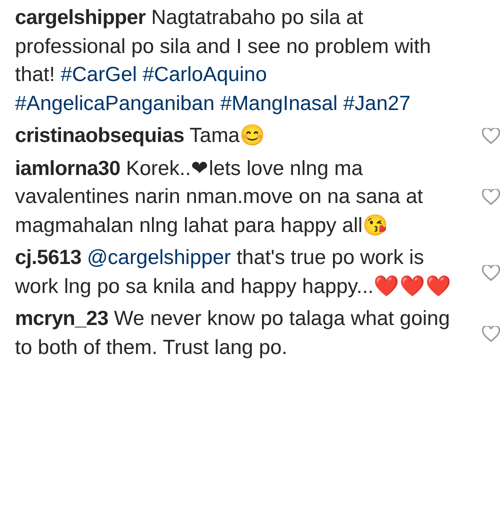  I want to click on hashtag-link: #AngelicaPanganiban, so click(114, 103).